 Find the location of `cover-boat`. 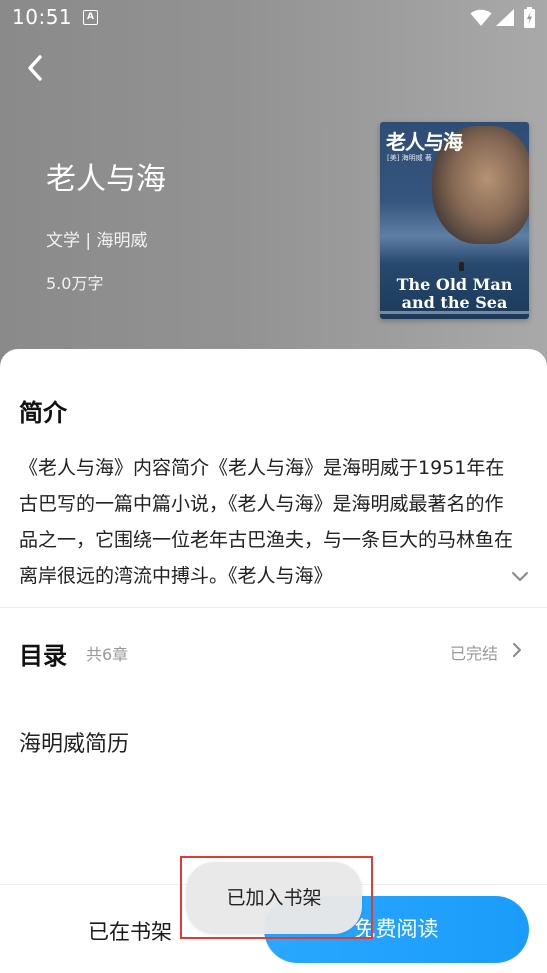

cover-boat is located at coordinates (461, 266).